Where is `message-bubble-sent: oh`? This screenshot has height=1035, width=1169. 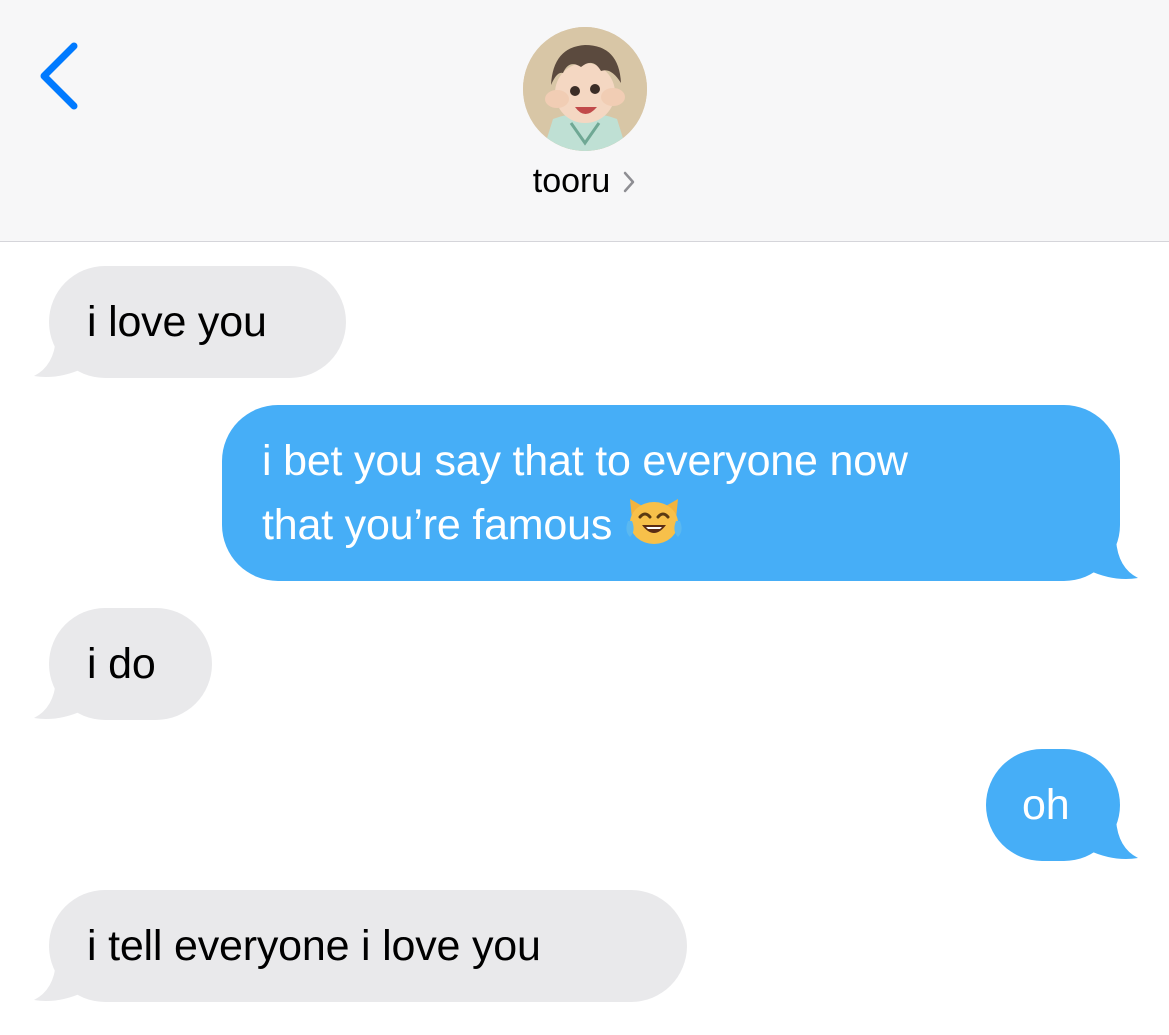 message-bubble-sent: oh is located at coordinates (1053, 805).